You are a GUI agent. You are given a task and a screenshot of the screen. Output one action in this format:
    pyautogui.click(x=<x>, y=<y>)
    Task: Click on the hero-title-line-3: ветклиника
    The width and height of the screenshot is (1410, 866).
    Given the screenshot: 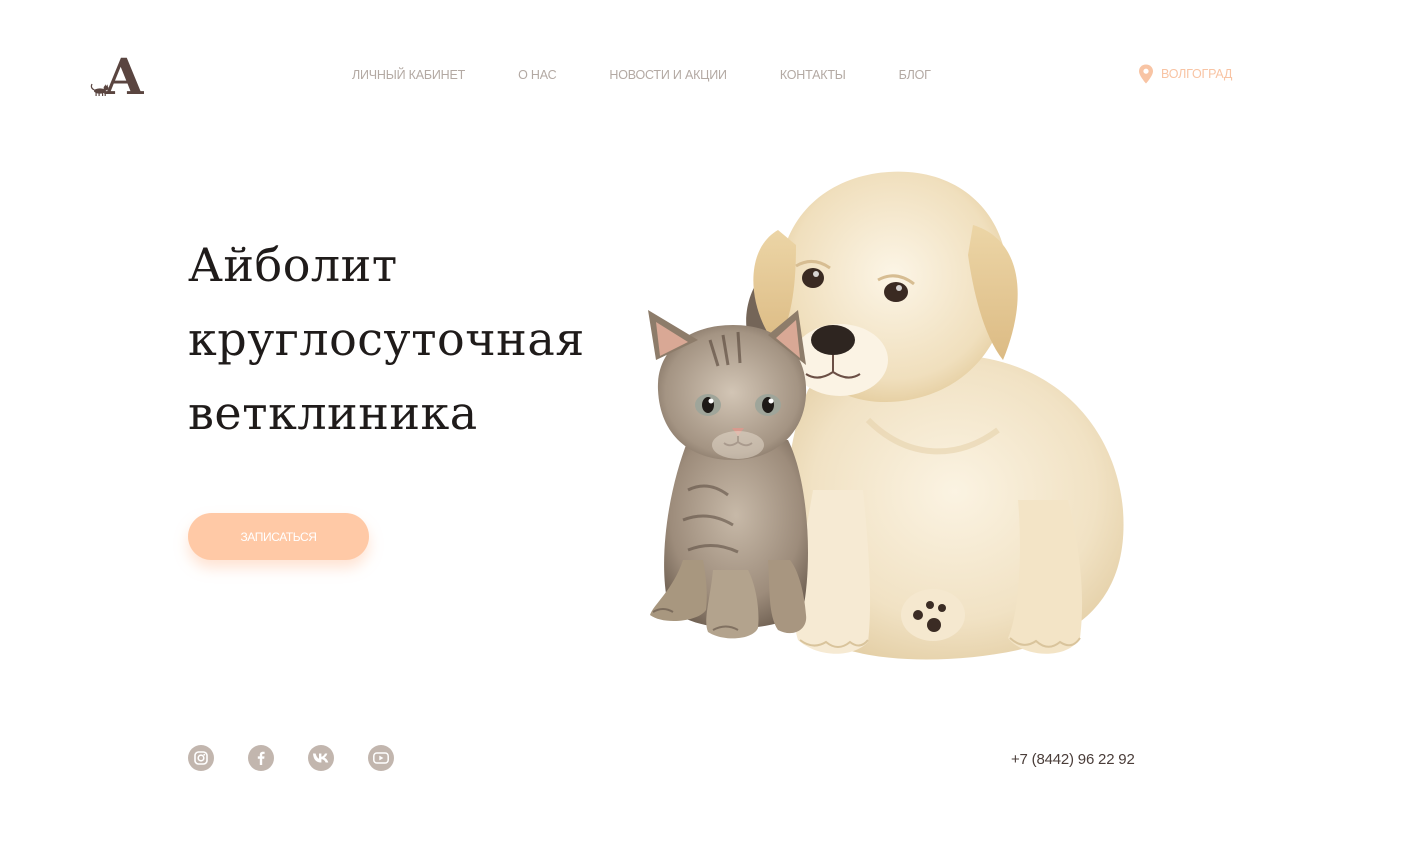 What is the action you would take?
    pyautogui.click(x=333, y=413)
    